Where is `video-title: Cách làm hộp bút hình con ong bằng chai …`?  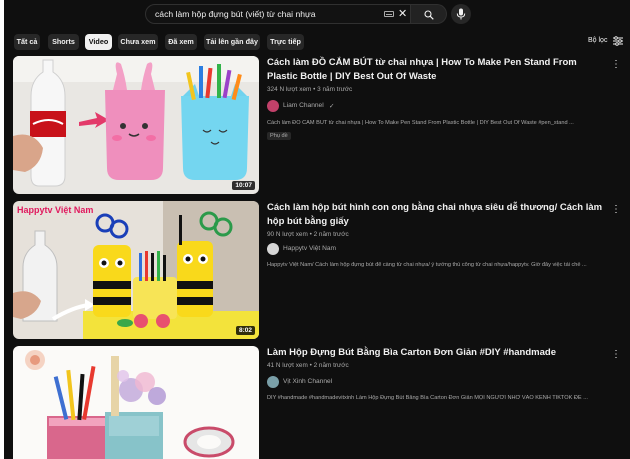
video-title: Cách làm hộp bút hình con ong bằng chai … is located at coordinates (437, 215).